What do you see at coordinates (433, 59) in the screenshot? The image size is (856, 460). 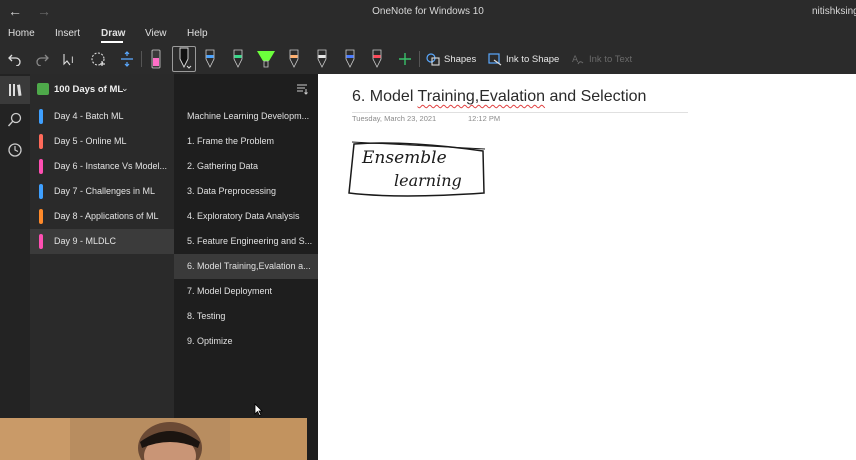 I see `shapes-icon` at bounding box center [433, 59].